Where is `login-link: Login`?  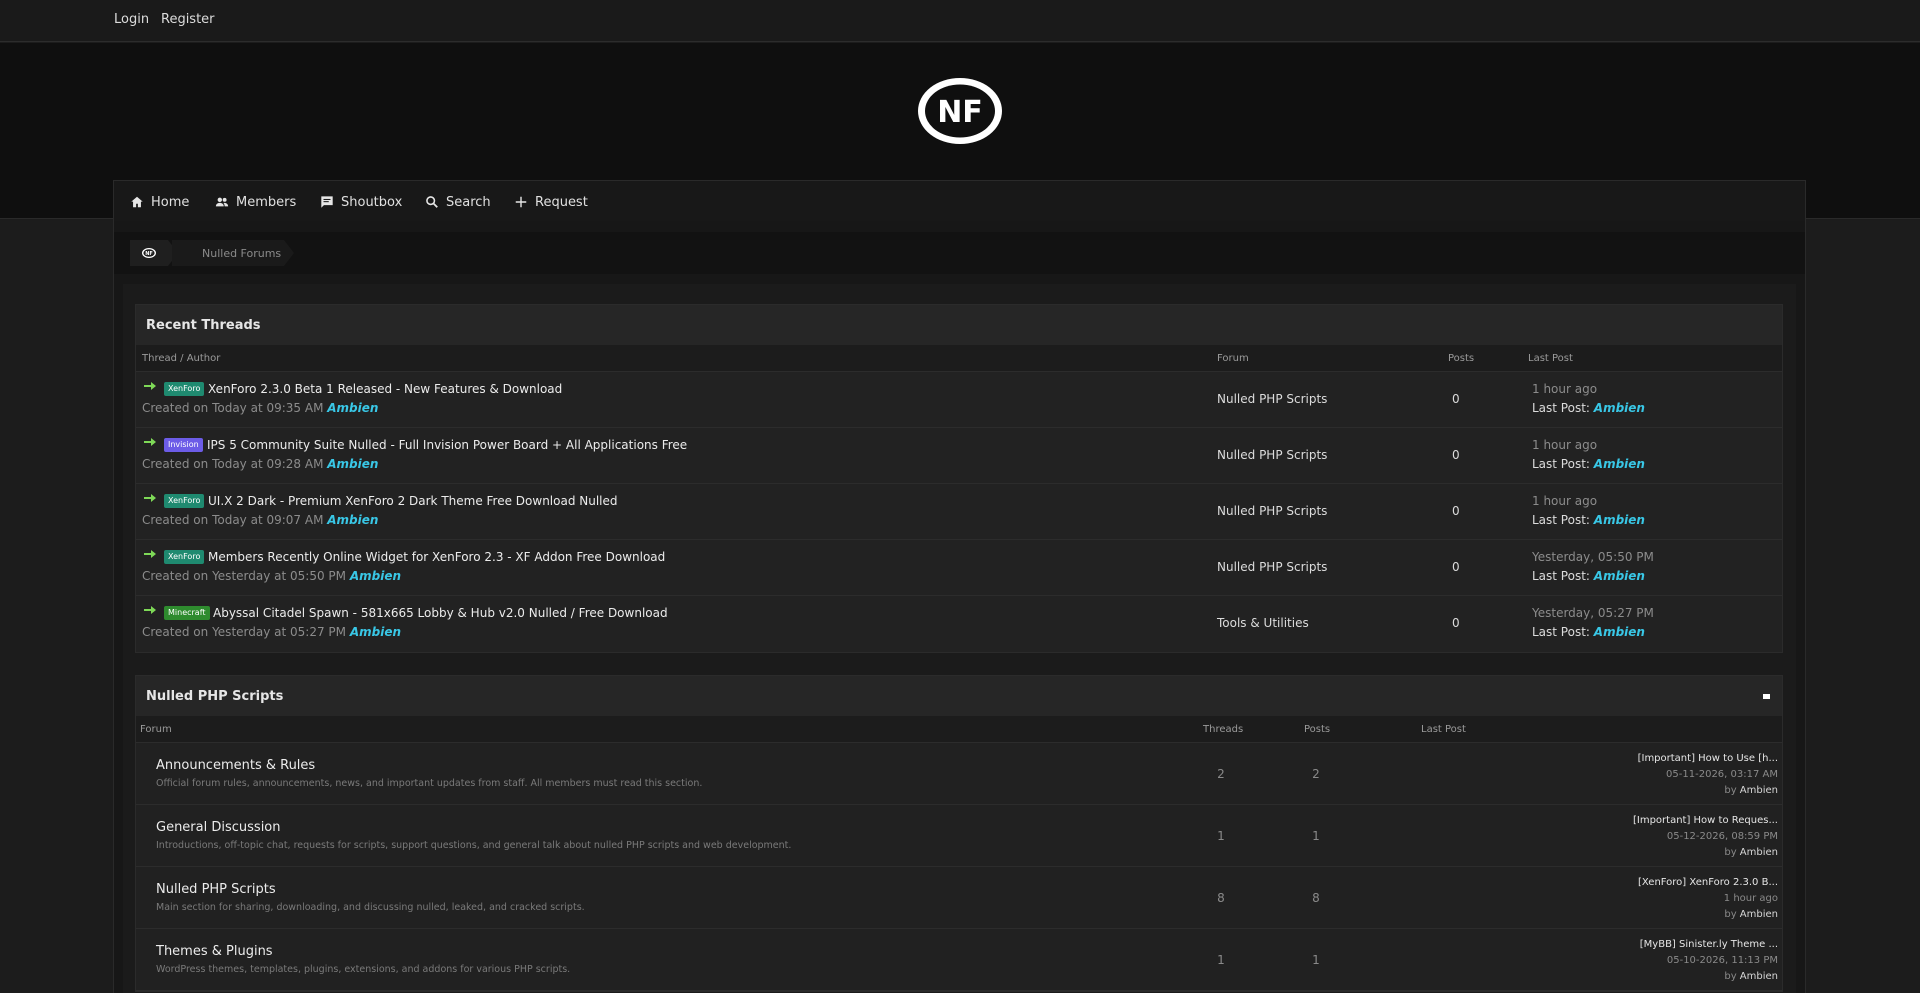
login-link: Login is located at coordinates (131, 19).